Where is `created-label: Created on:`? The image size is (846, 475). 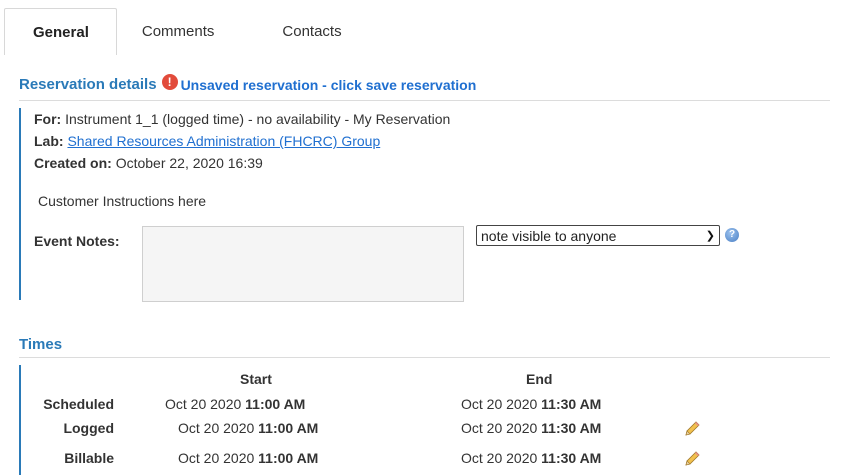
created-label: Created on: is located at coordinates (73, 163).